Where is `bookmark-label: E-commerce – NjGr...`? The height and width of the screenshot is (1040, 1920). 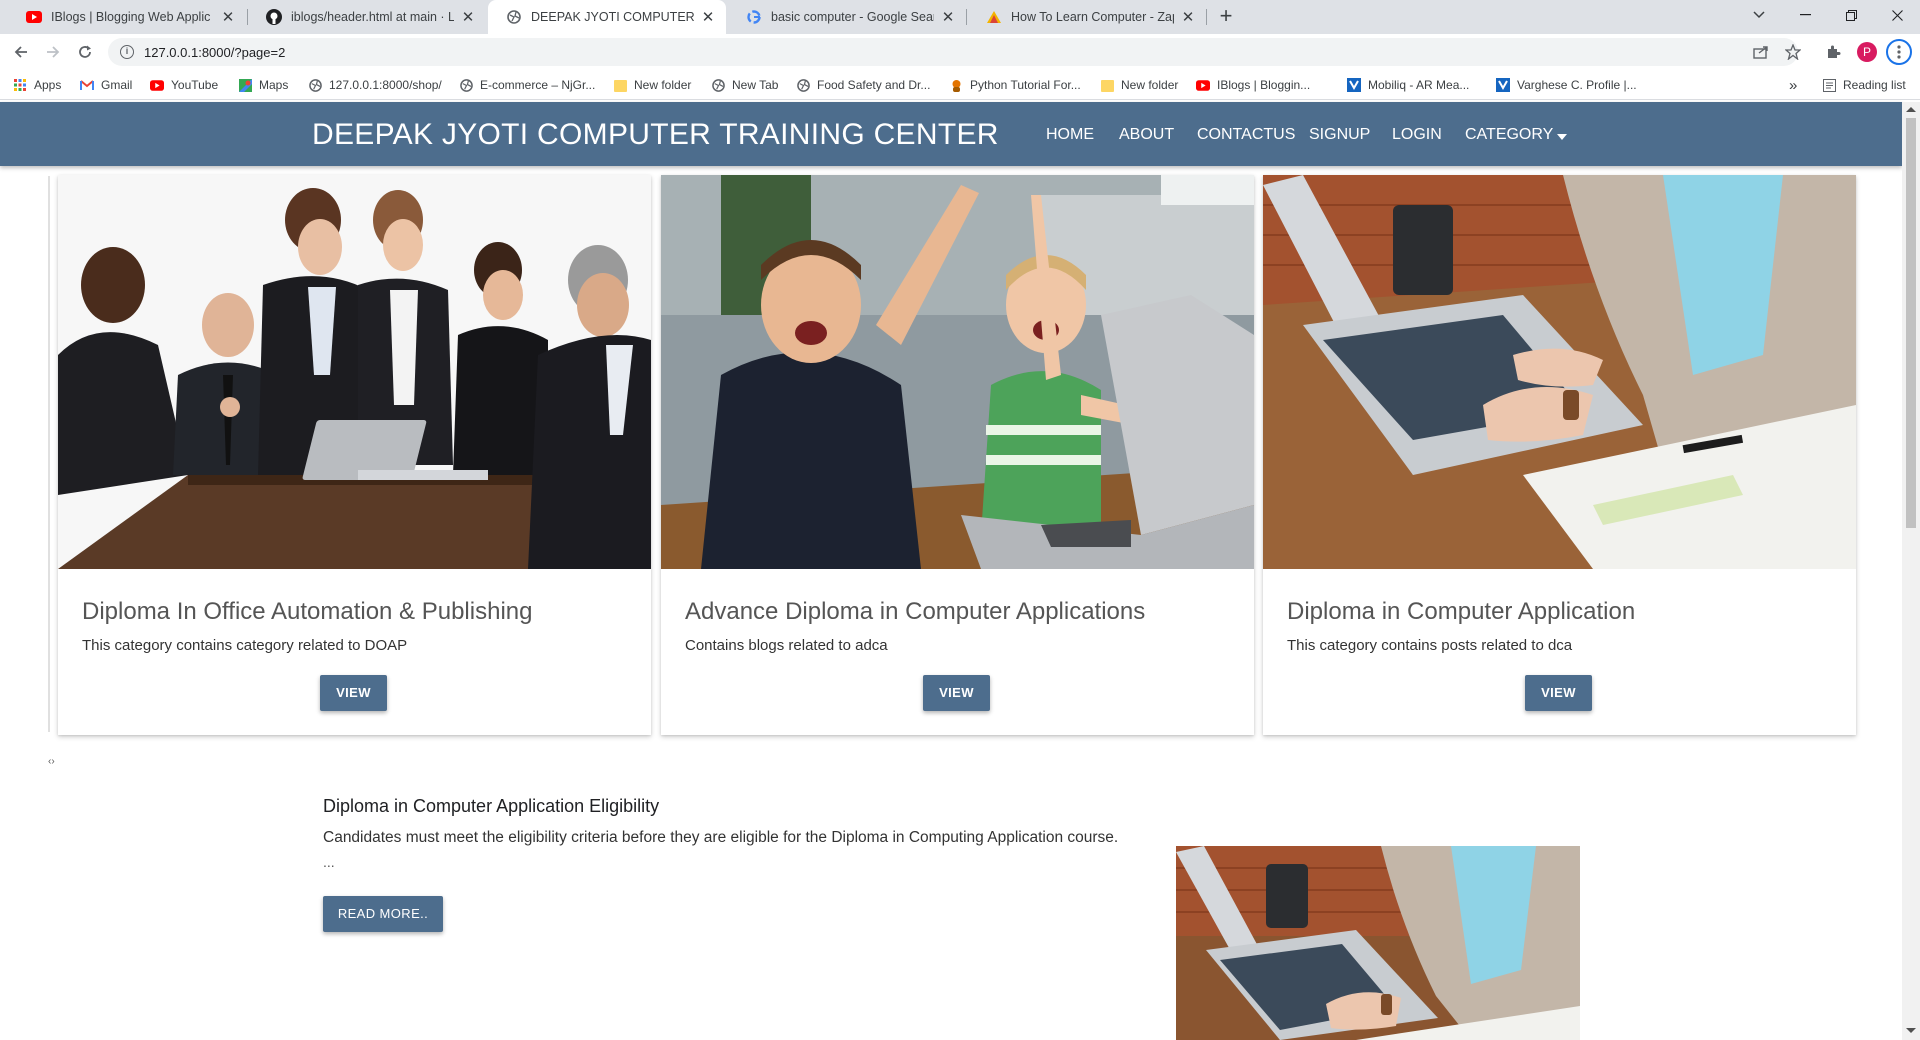 bookmark-label: E-commerce – NjGr... is located at coordinates (538, 85).